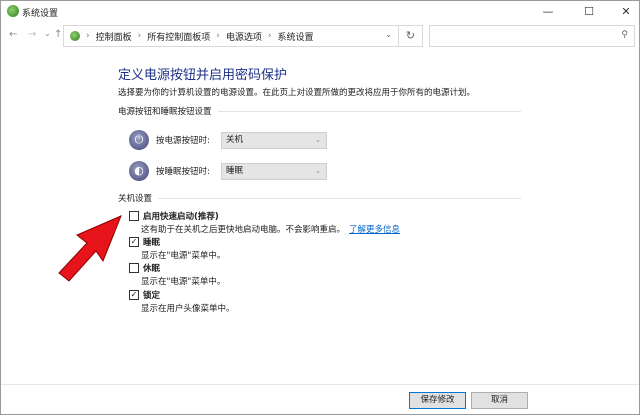  I want to click on power-button-row: ⏻ 按电源按钮时: 关机 ⌄, so click(228, 140).